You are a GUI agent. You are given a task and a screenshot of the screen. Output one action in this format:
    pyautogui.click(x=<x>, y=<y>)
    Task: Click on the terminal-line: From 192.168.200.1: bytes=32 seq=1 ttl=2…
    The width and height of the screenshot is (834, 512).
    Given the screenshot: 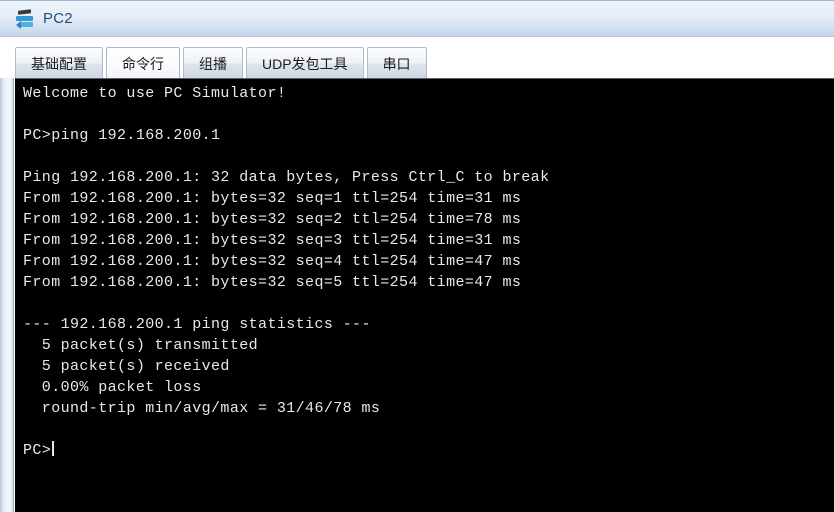 What is the action you would take?
    pyautogui.click(x=272, y=198)
    